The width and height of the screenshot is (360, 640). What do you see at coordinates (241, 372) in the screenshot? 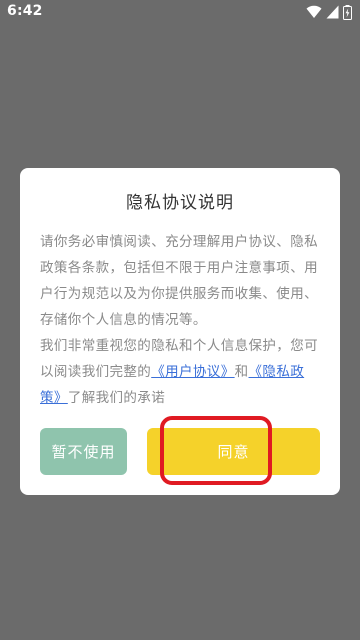
I see `and-text: 和` at bounding box center [241, 372].